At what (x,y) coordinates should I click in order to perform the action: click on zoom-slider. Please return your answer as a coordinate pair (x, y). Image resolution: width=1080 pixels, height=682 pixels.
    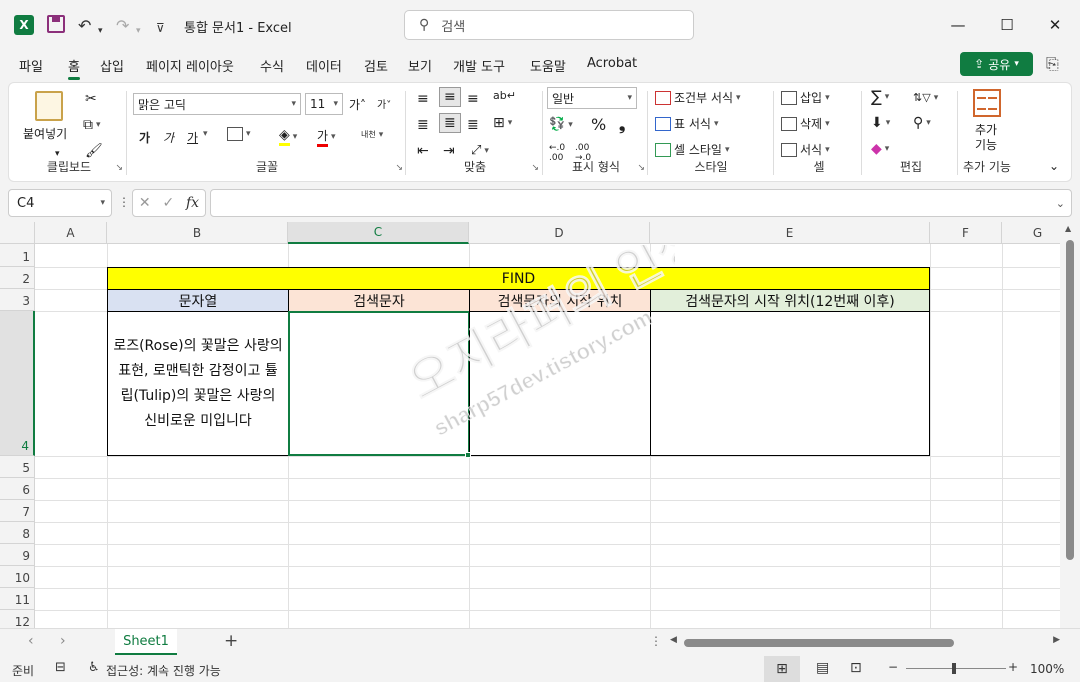
    Looking at the image, I should click on (956, 668).